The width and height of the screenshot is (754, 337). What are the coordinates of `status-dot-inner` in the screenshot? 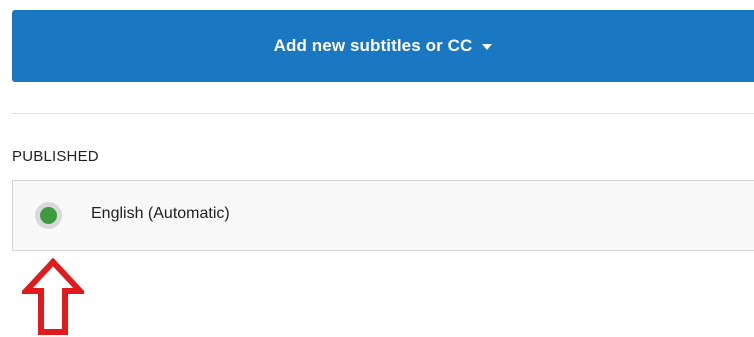 It's located at (48, 215).